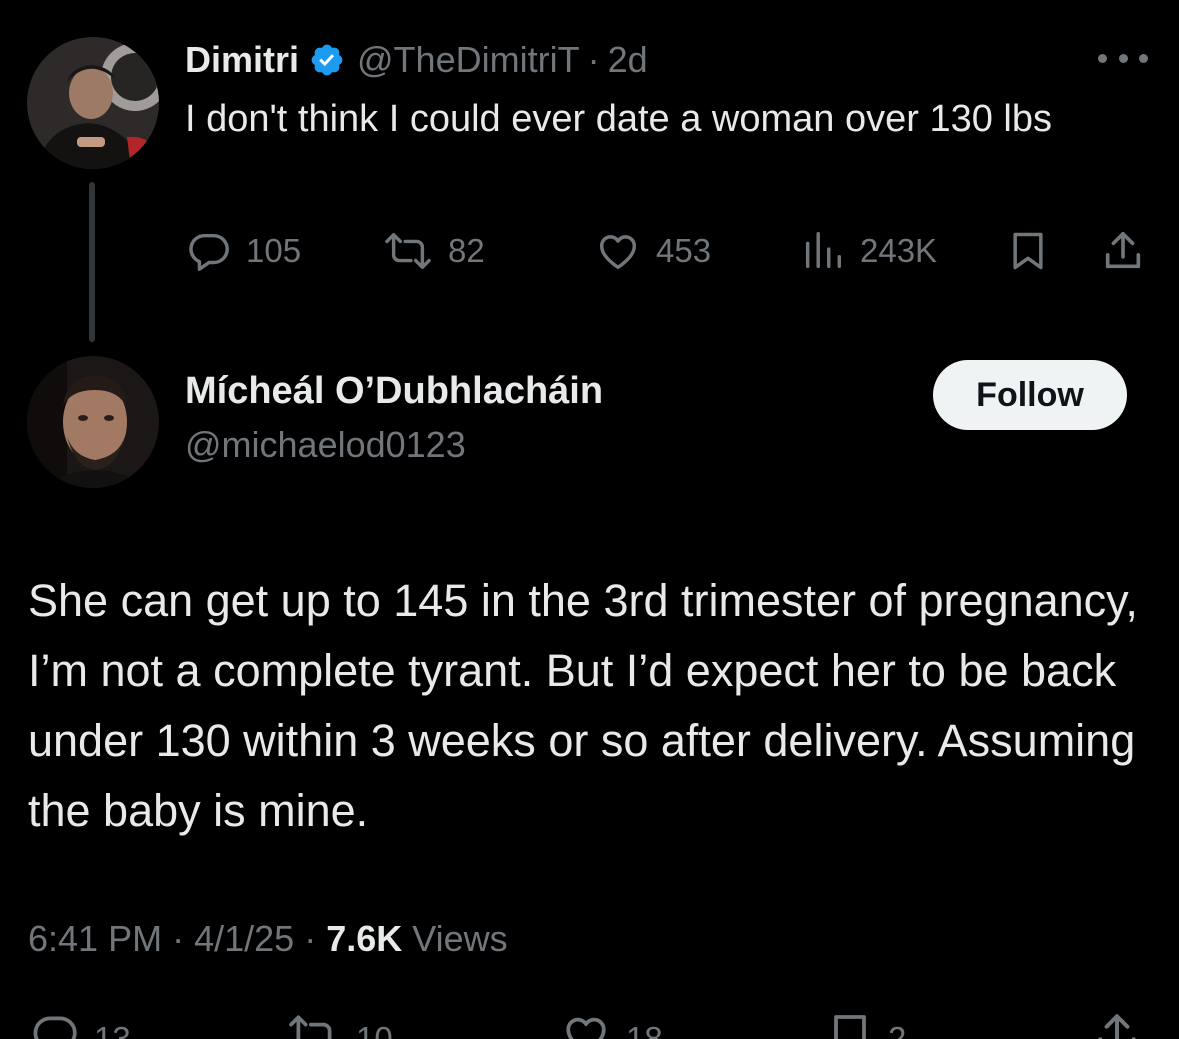  Describe the element at coordinates (823, 251) in the screenshot. I see `views-icon` at that location.